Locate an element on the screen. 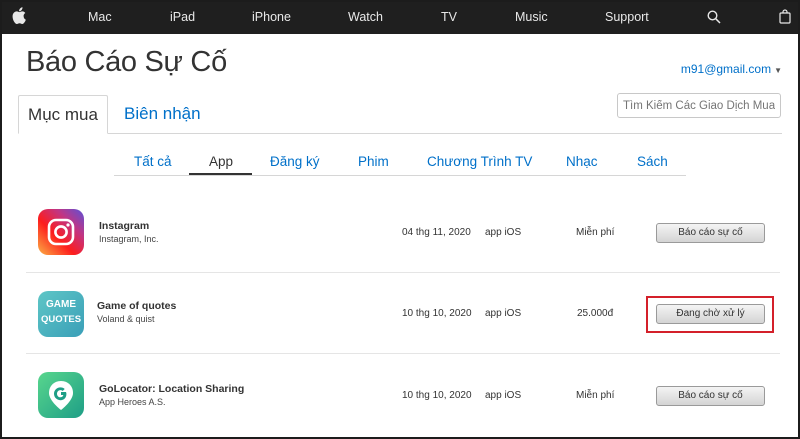 The image size is (800, 439). search-icon is located at coordinates (714, 19).